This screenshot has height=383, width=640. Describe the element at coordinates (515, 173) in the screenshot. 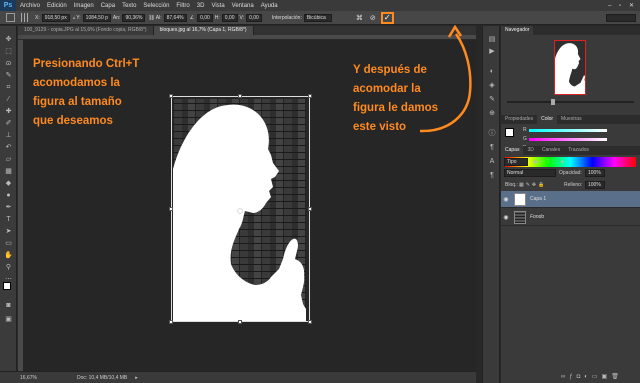

I see `blend-mode-label: Normal` at that location.